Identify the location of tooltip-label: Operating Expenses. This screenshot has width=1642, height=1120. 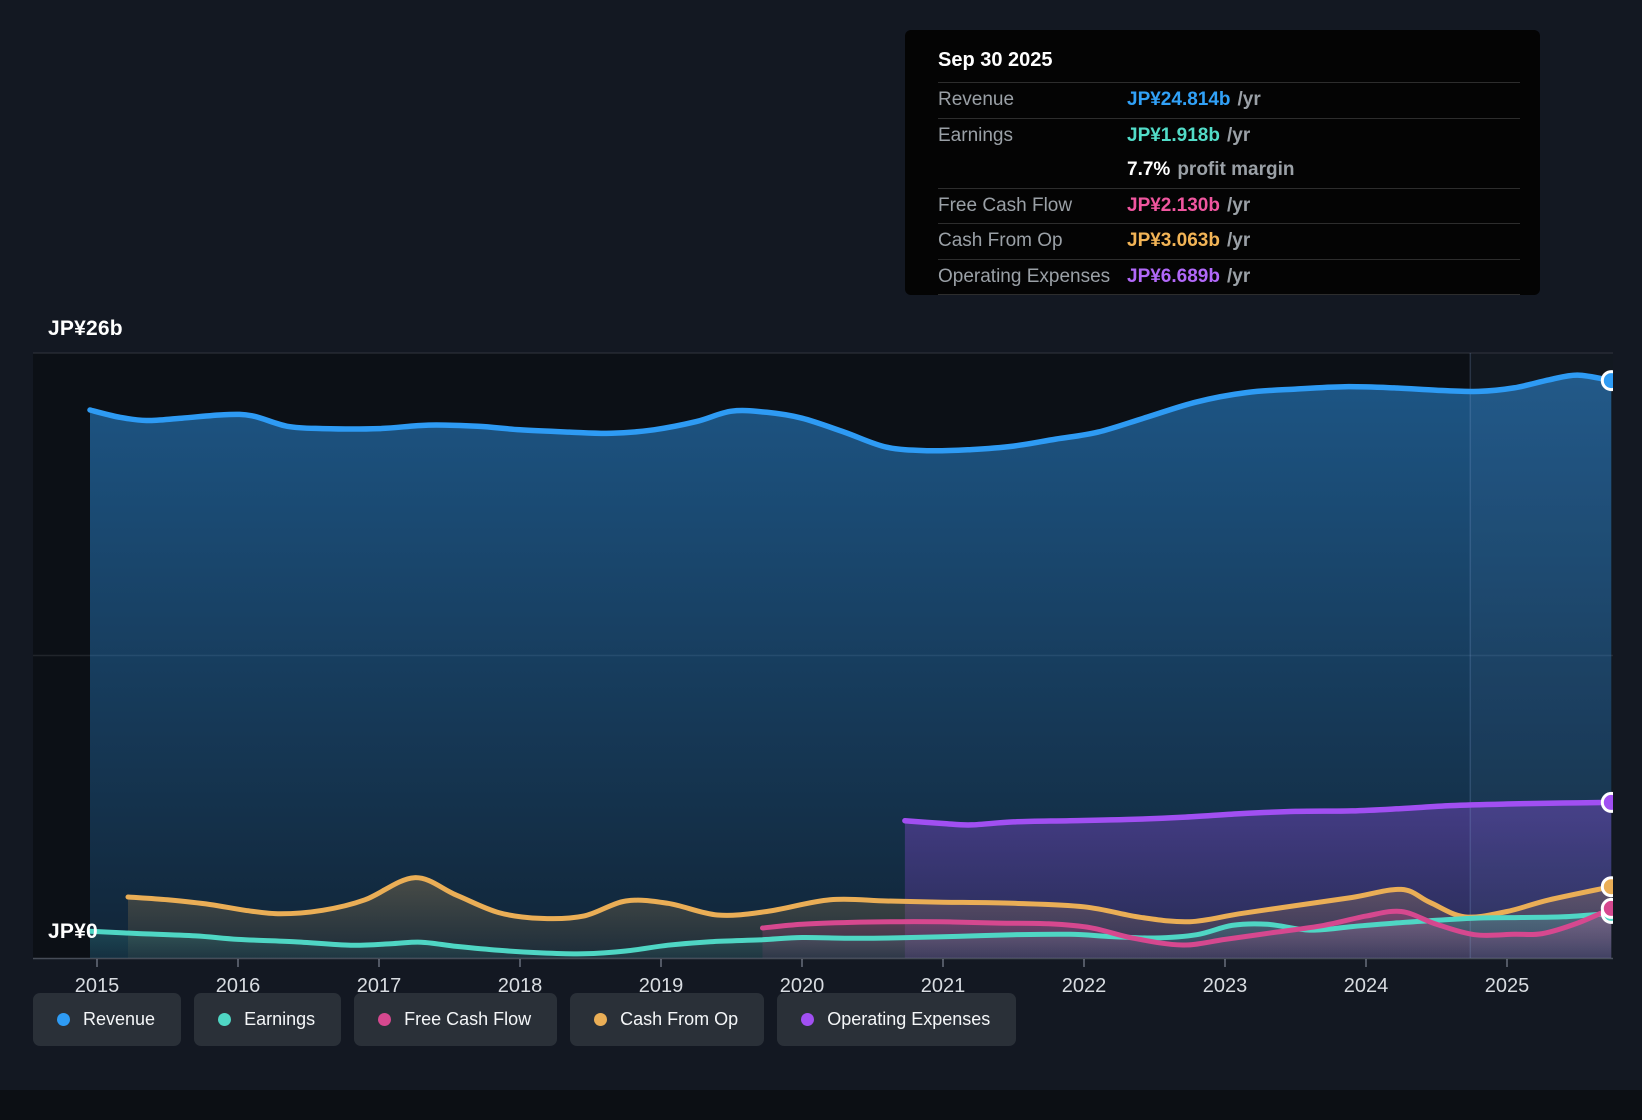
(1024, 276).